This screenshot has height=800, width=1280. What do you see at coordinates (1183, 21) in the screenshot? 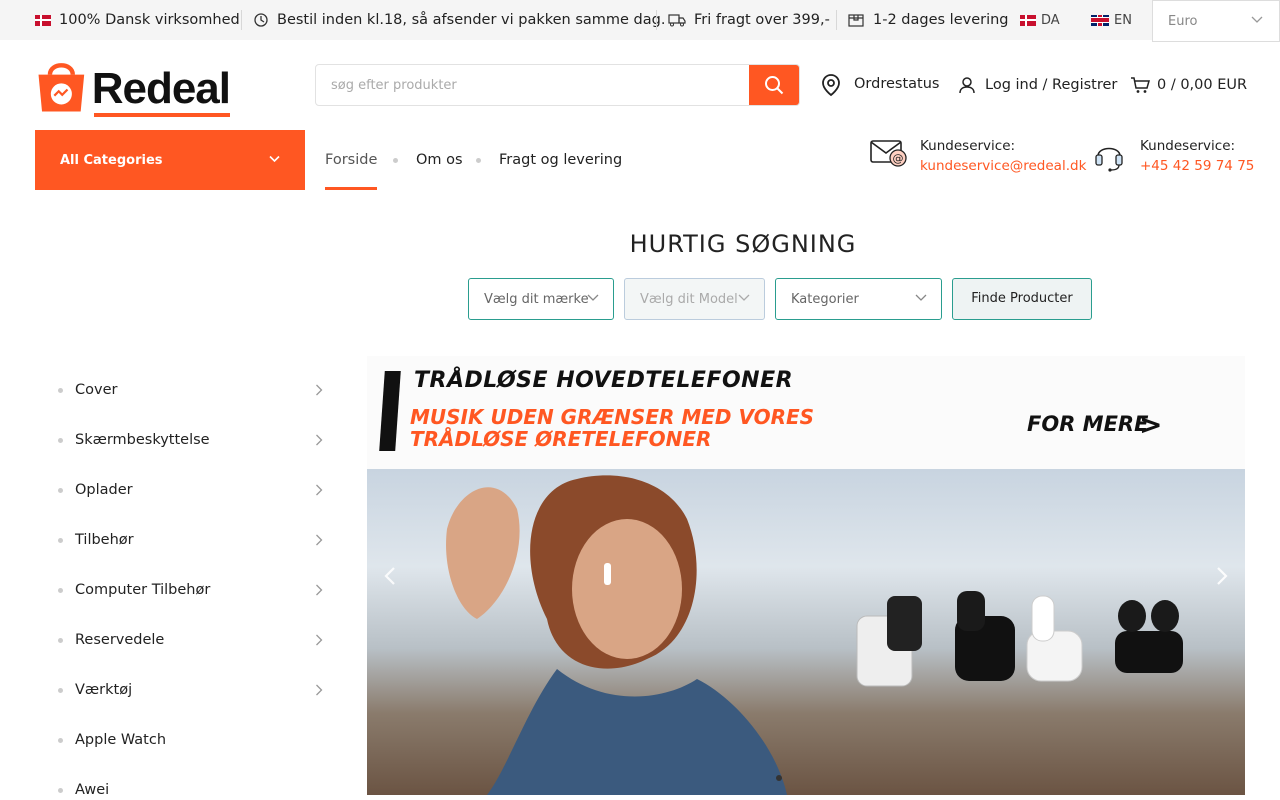
I see `currency-value: Euro` at bounding box center [1183, 21].